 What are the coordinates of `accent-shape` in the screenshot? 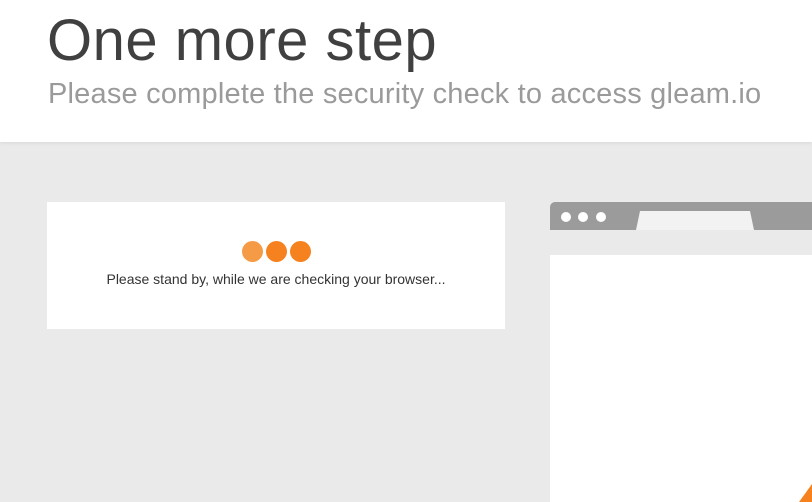 It's located at (805, 493).